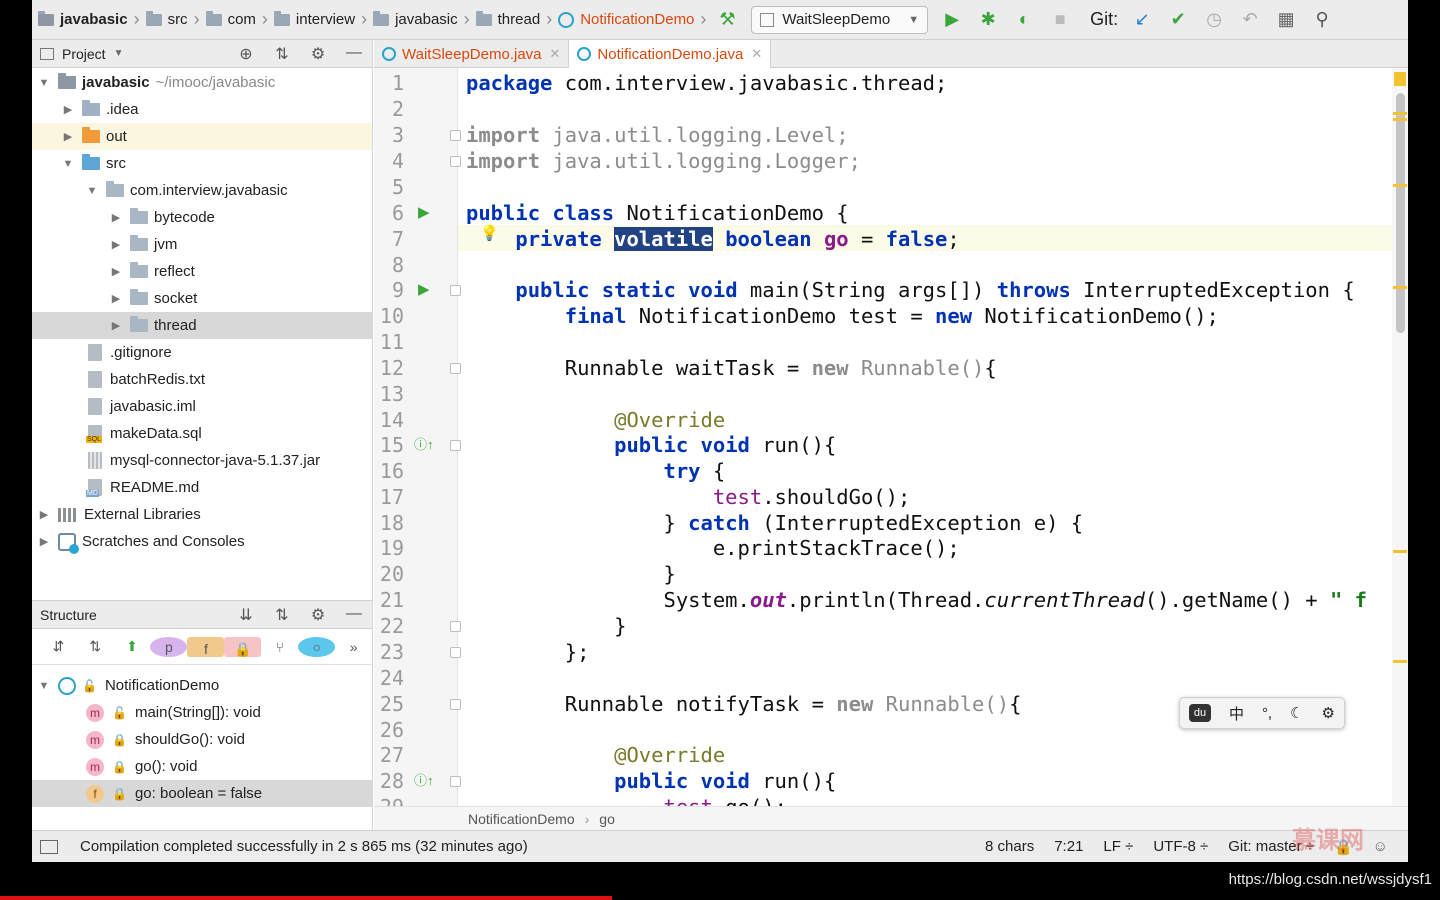 The height and width of the screenshot is (900, 1440). I want to click on inspector-icon: ☺, so click(1380, 846).